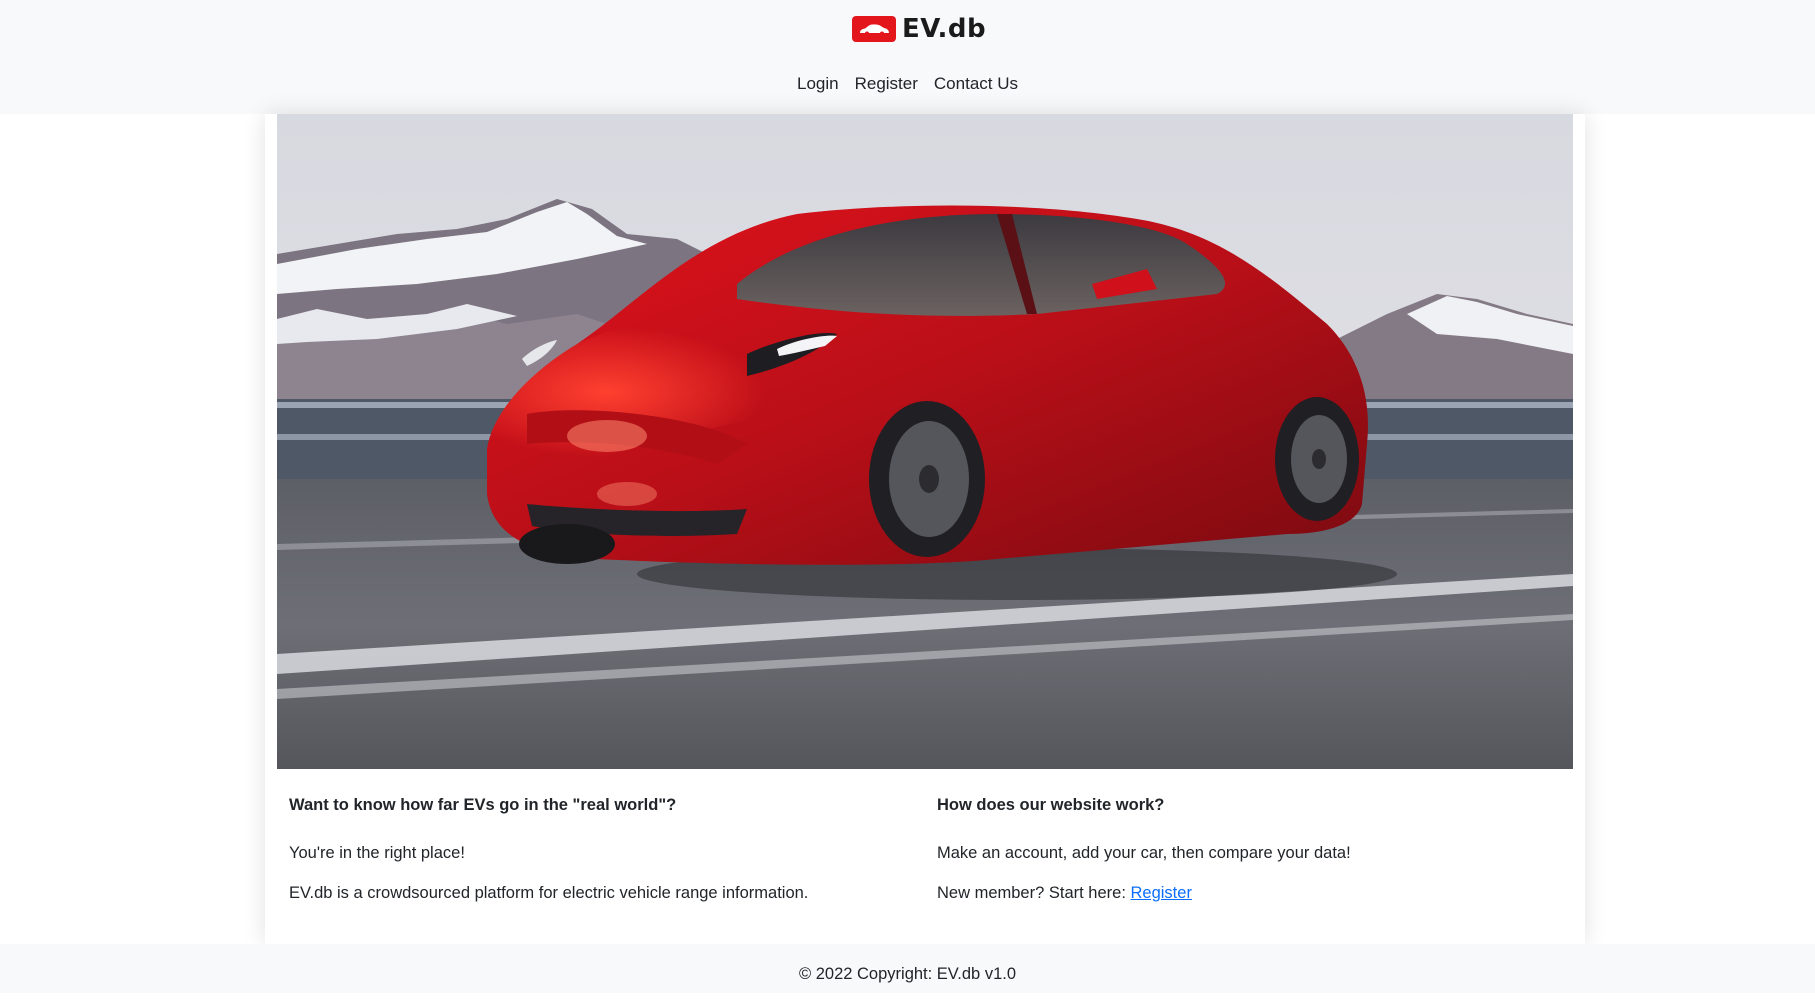 The image size is (1815, 1004). Describe the element at coordinates (874, 29) in the screenshot. I see `car-icon` at that location.